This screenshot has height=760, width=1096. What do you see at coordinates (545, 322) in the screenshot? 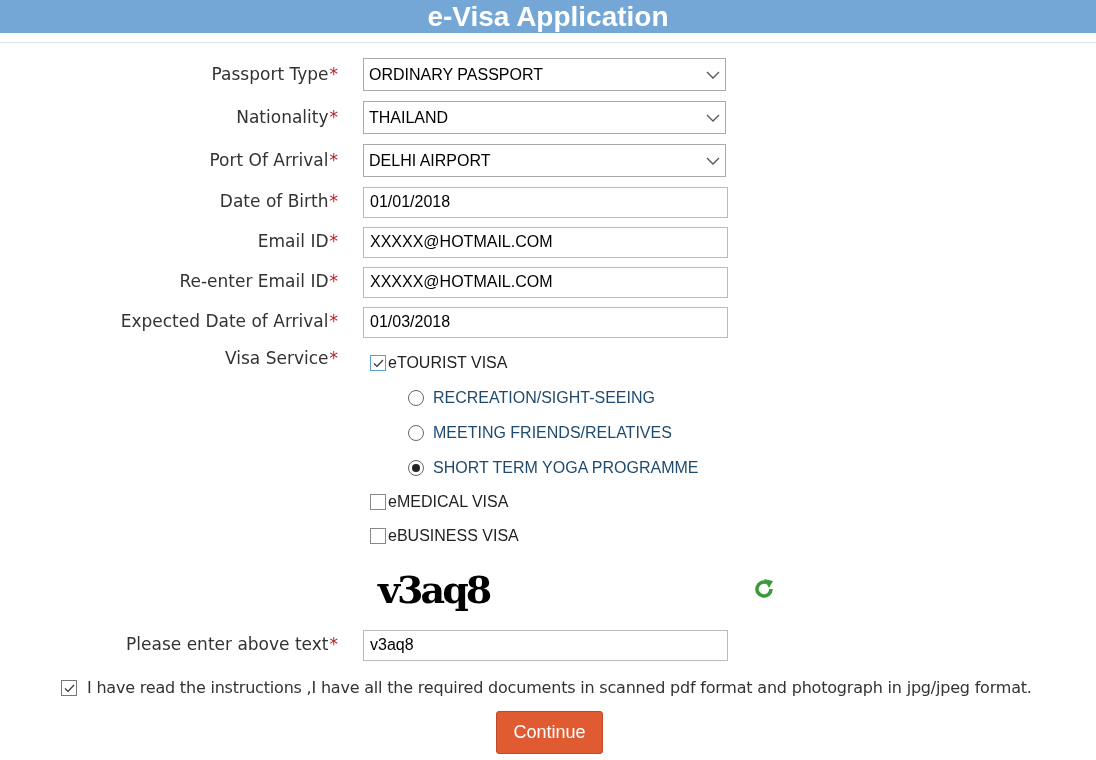
I see `text-field: 01/03/2018` at bounding box center [545, 322].